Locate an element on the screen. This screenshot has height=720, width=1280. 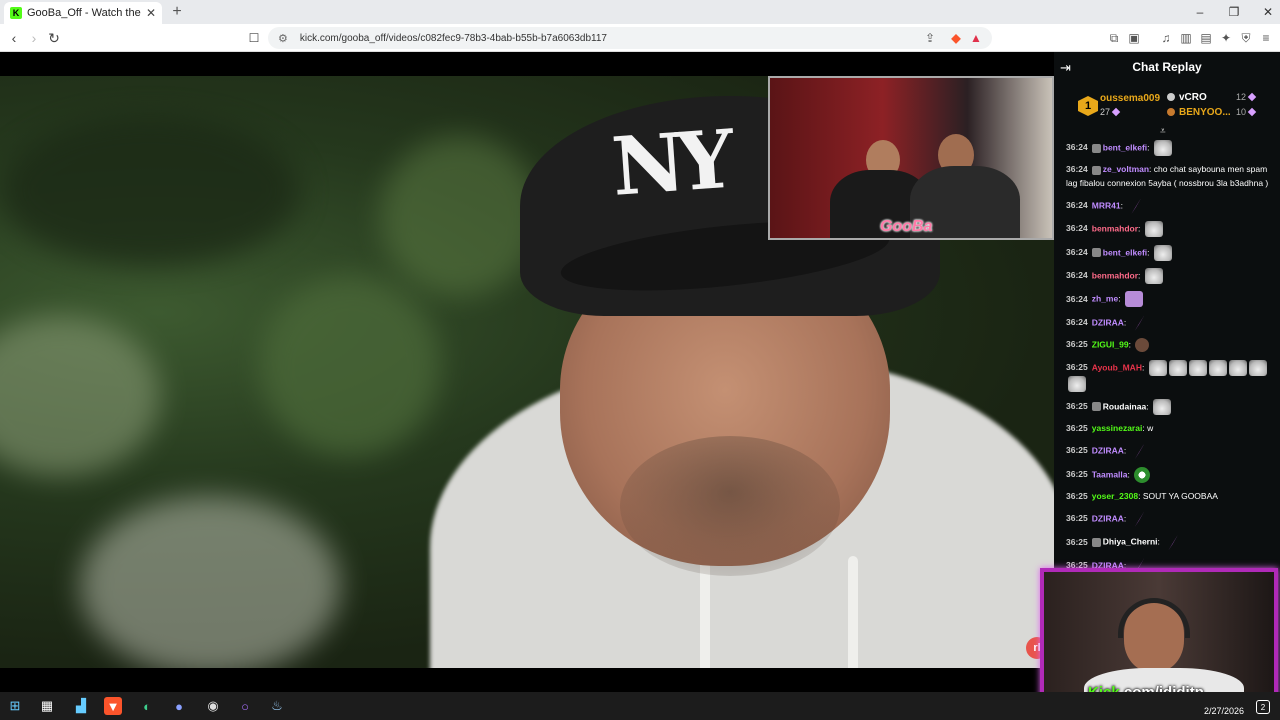
media-icon: ♫ is located at coordinates (1166, 38).